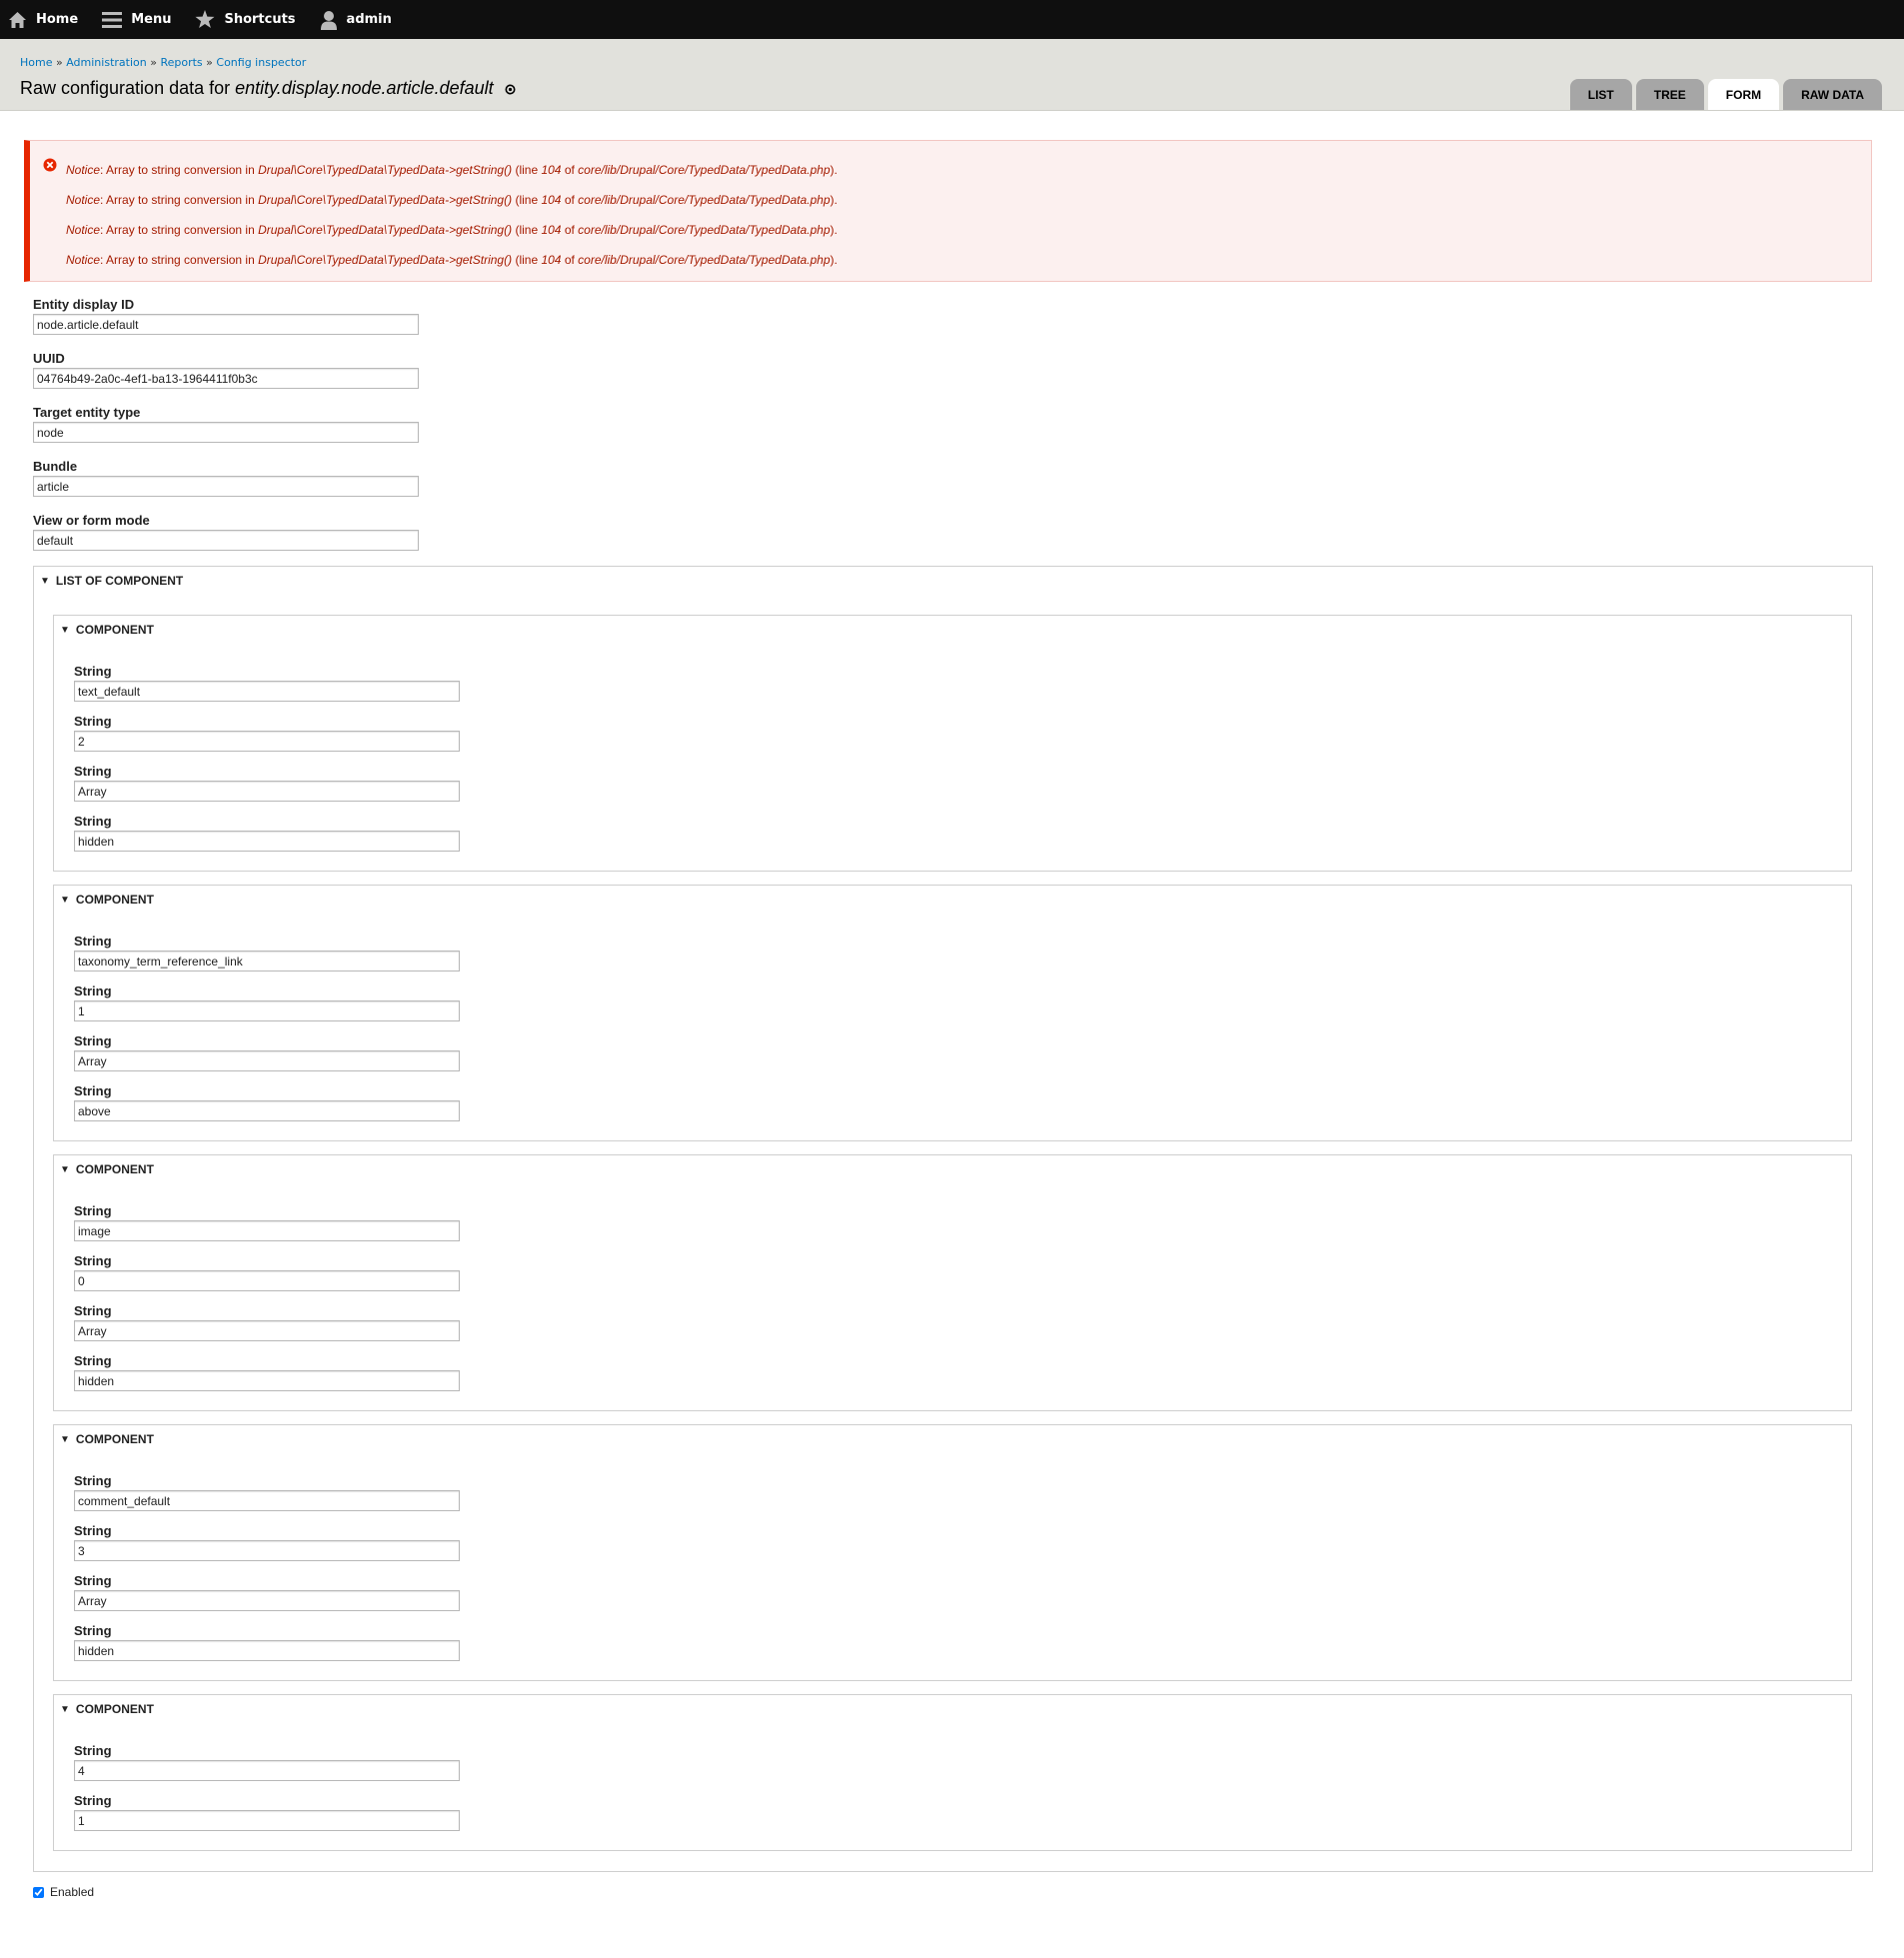 The height and width of the screenshot is (1958, 1904). I want to click on breadcrumb-administration: Administration, so click(106, 63).